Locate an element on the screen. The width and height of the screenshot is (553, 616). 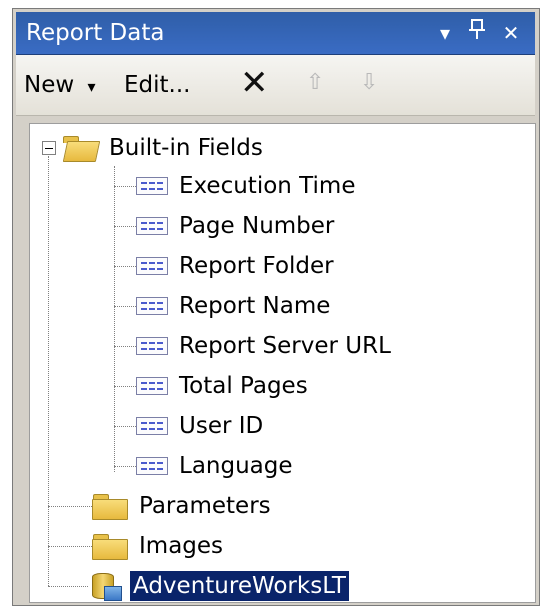
tree-item-language: Language is located at coordinates (216, 466).